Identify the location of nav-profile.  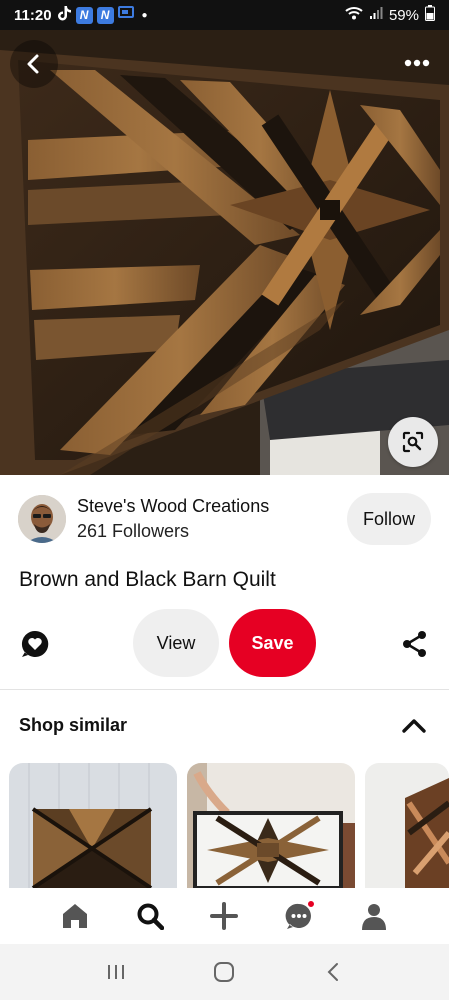
(374, 916).